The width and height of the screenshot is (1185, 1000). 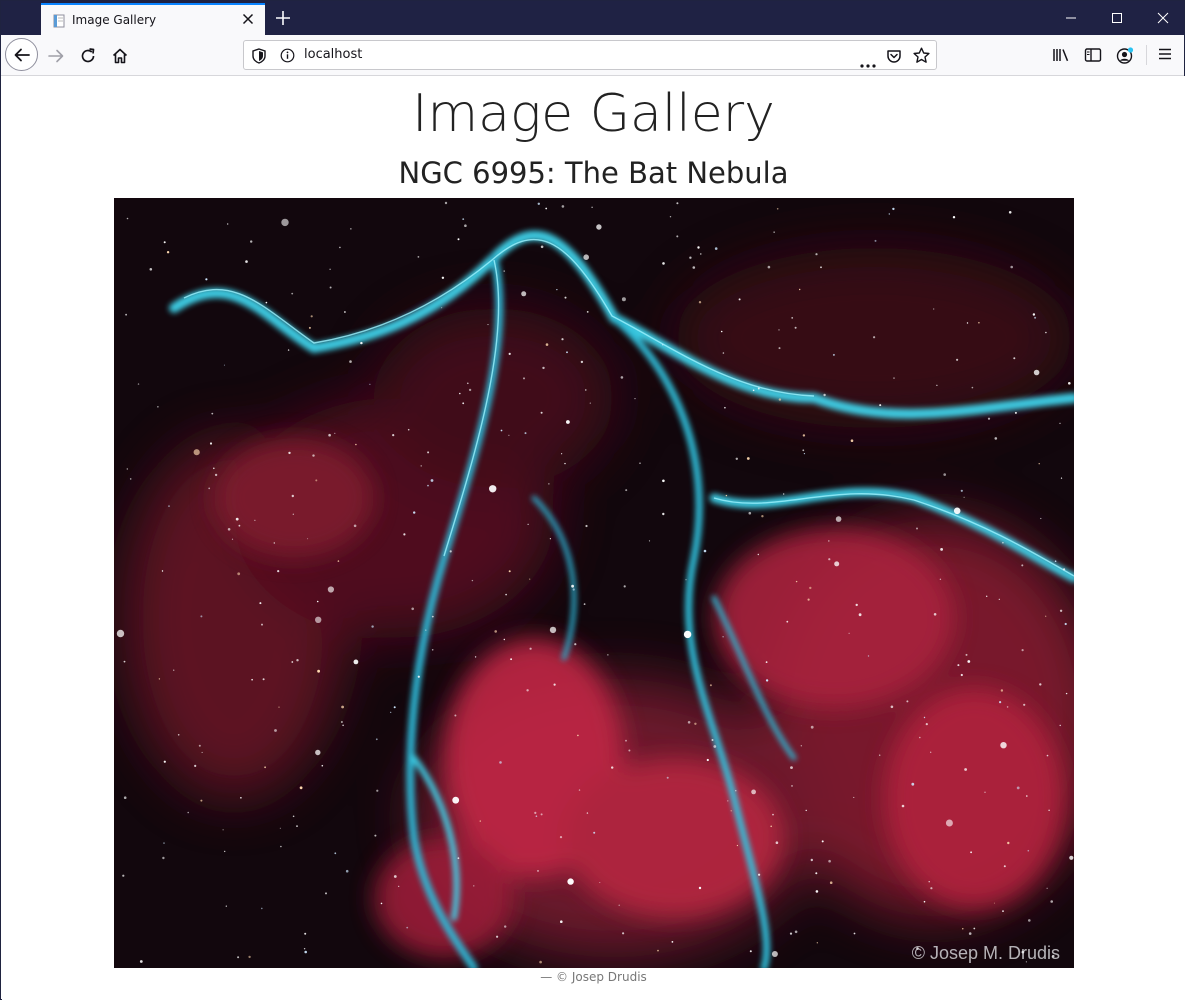 What do you see at coordinates (1061, 55) in the screenshot?
I see `library-icon` at bounding box center [1061, 55].